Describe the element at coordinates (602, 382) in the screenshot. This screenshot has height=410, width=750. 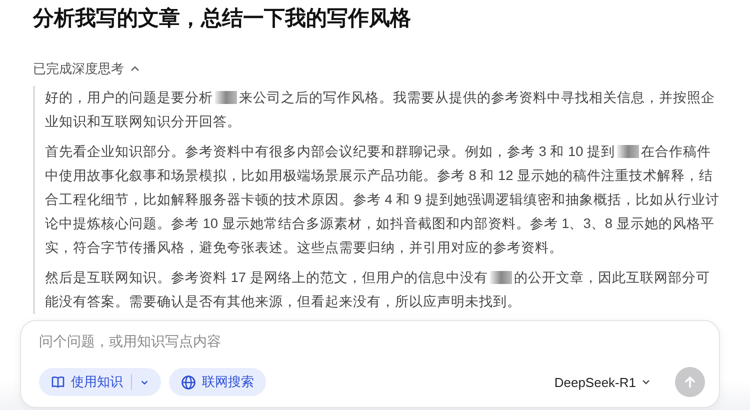
I see `model-selector: DeepSeek-R1` at that location.